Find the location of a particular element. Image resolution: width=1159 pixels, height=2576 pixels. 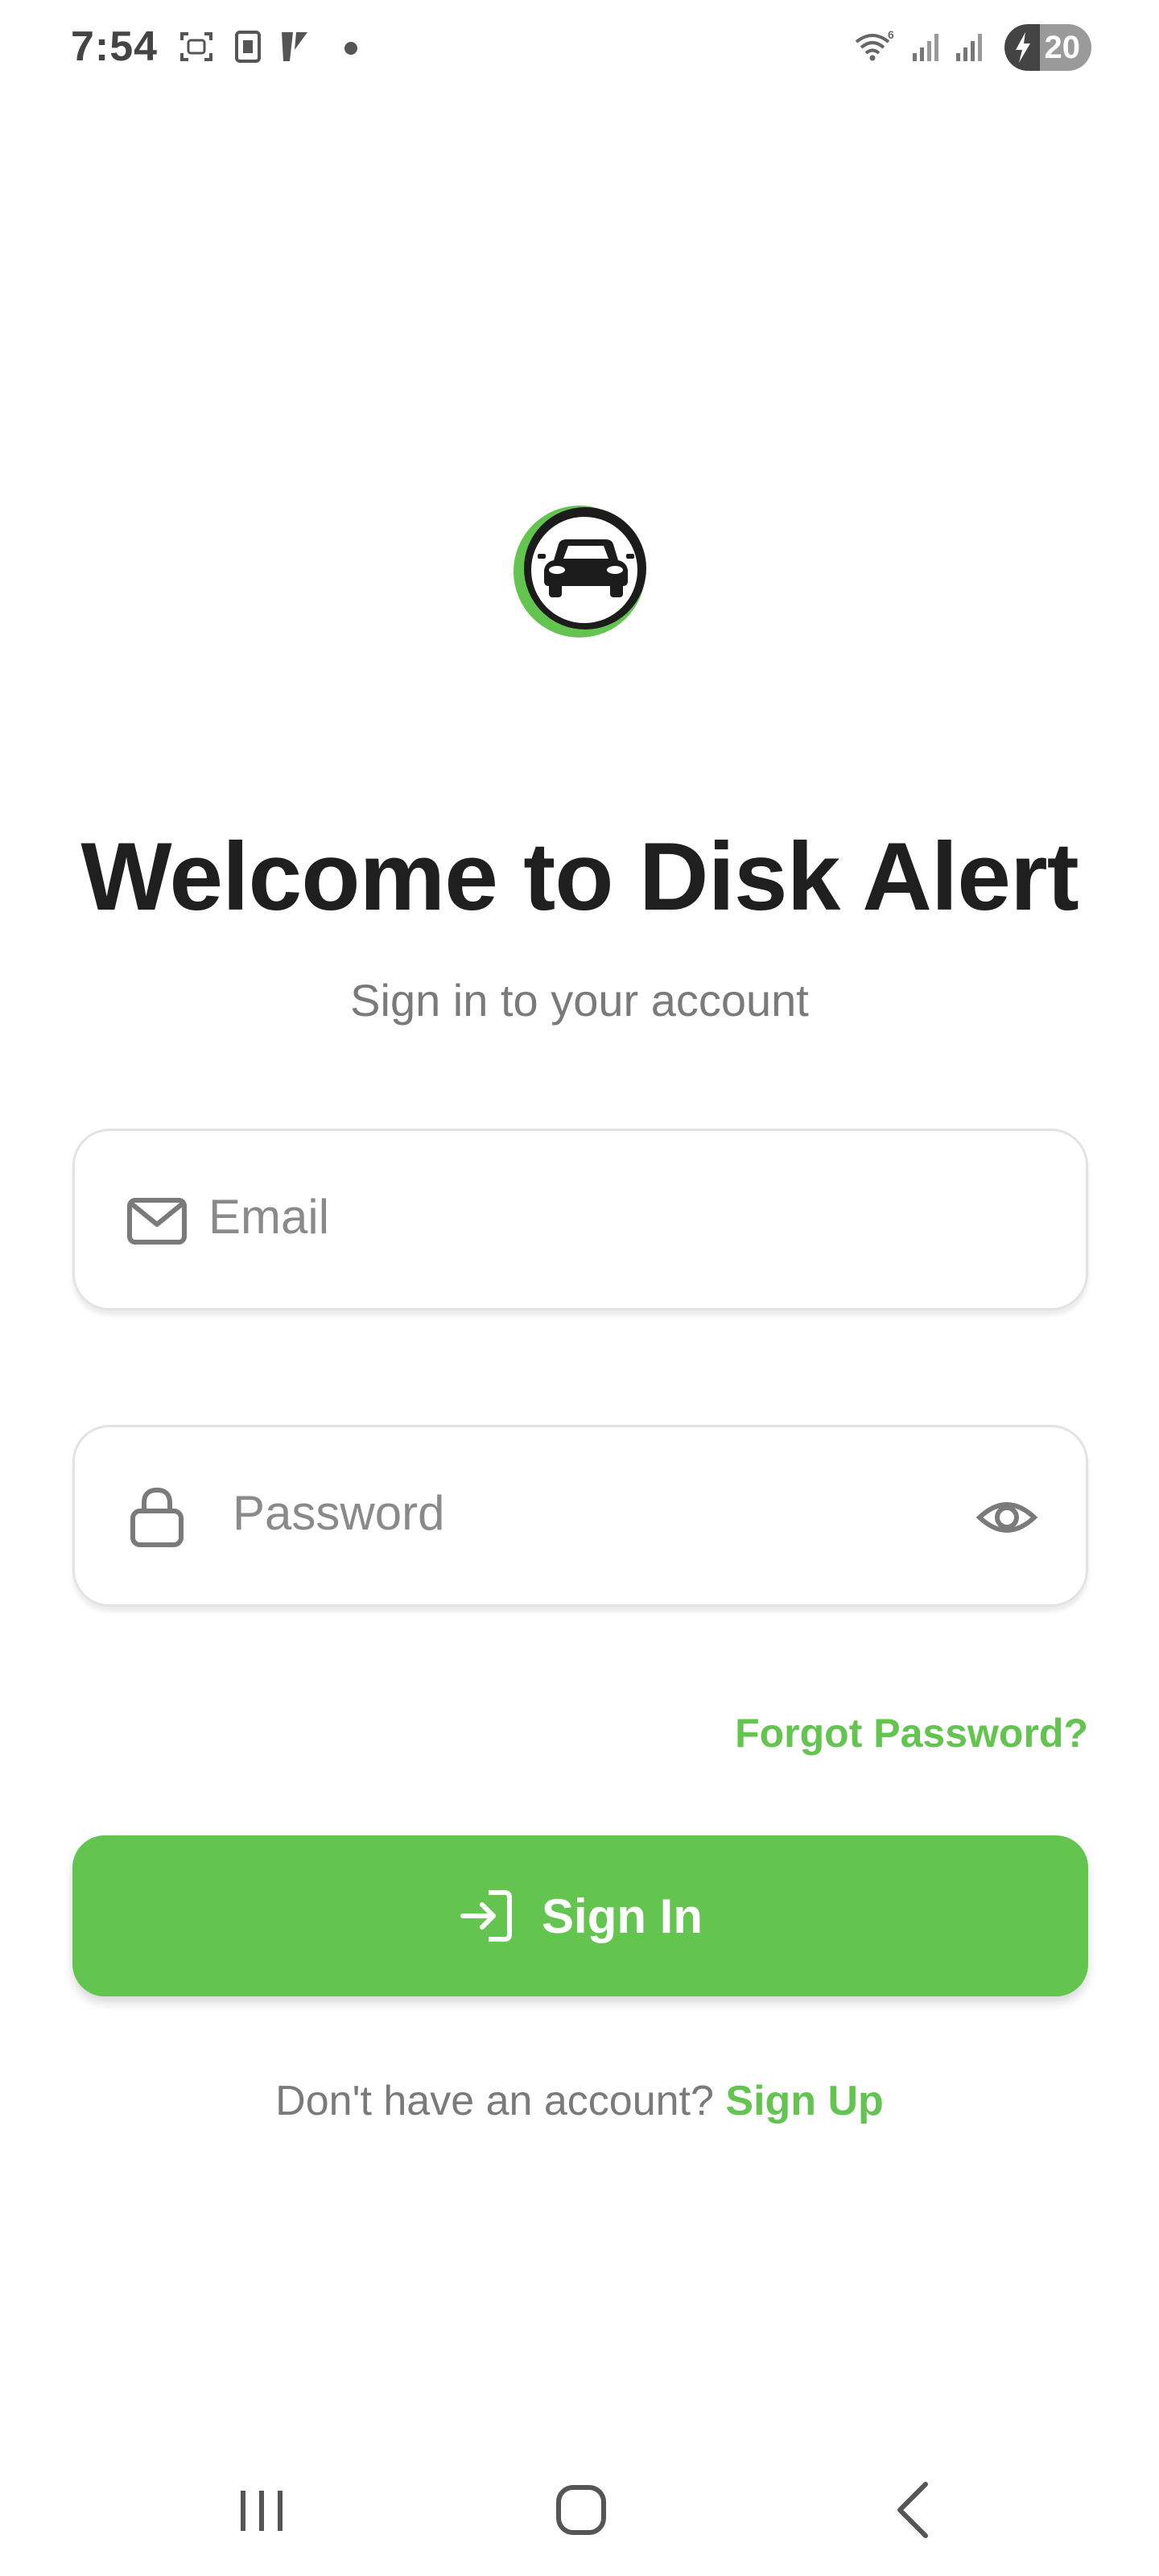

signup-prompt: Don't have an account? is located at coordinates (494, 2101).